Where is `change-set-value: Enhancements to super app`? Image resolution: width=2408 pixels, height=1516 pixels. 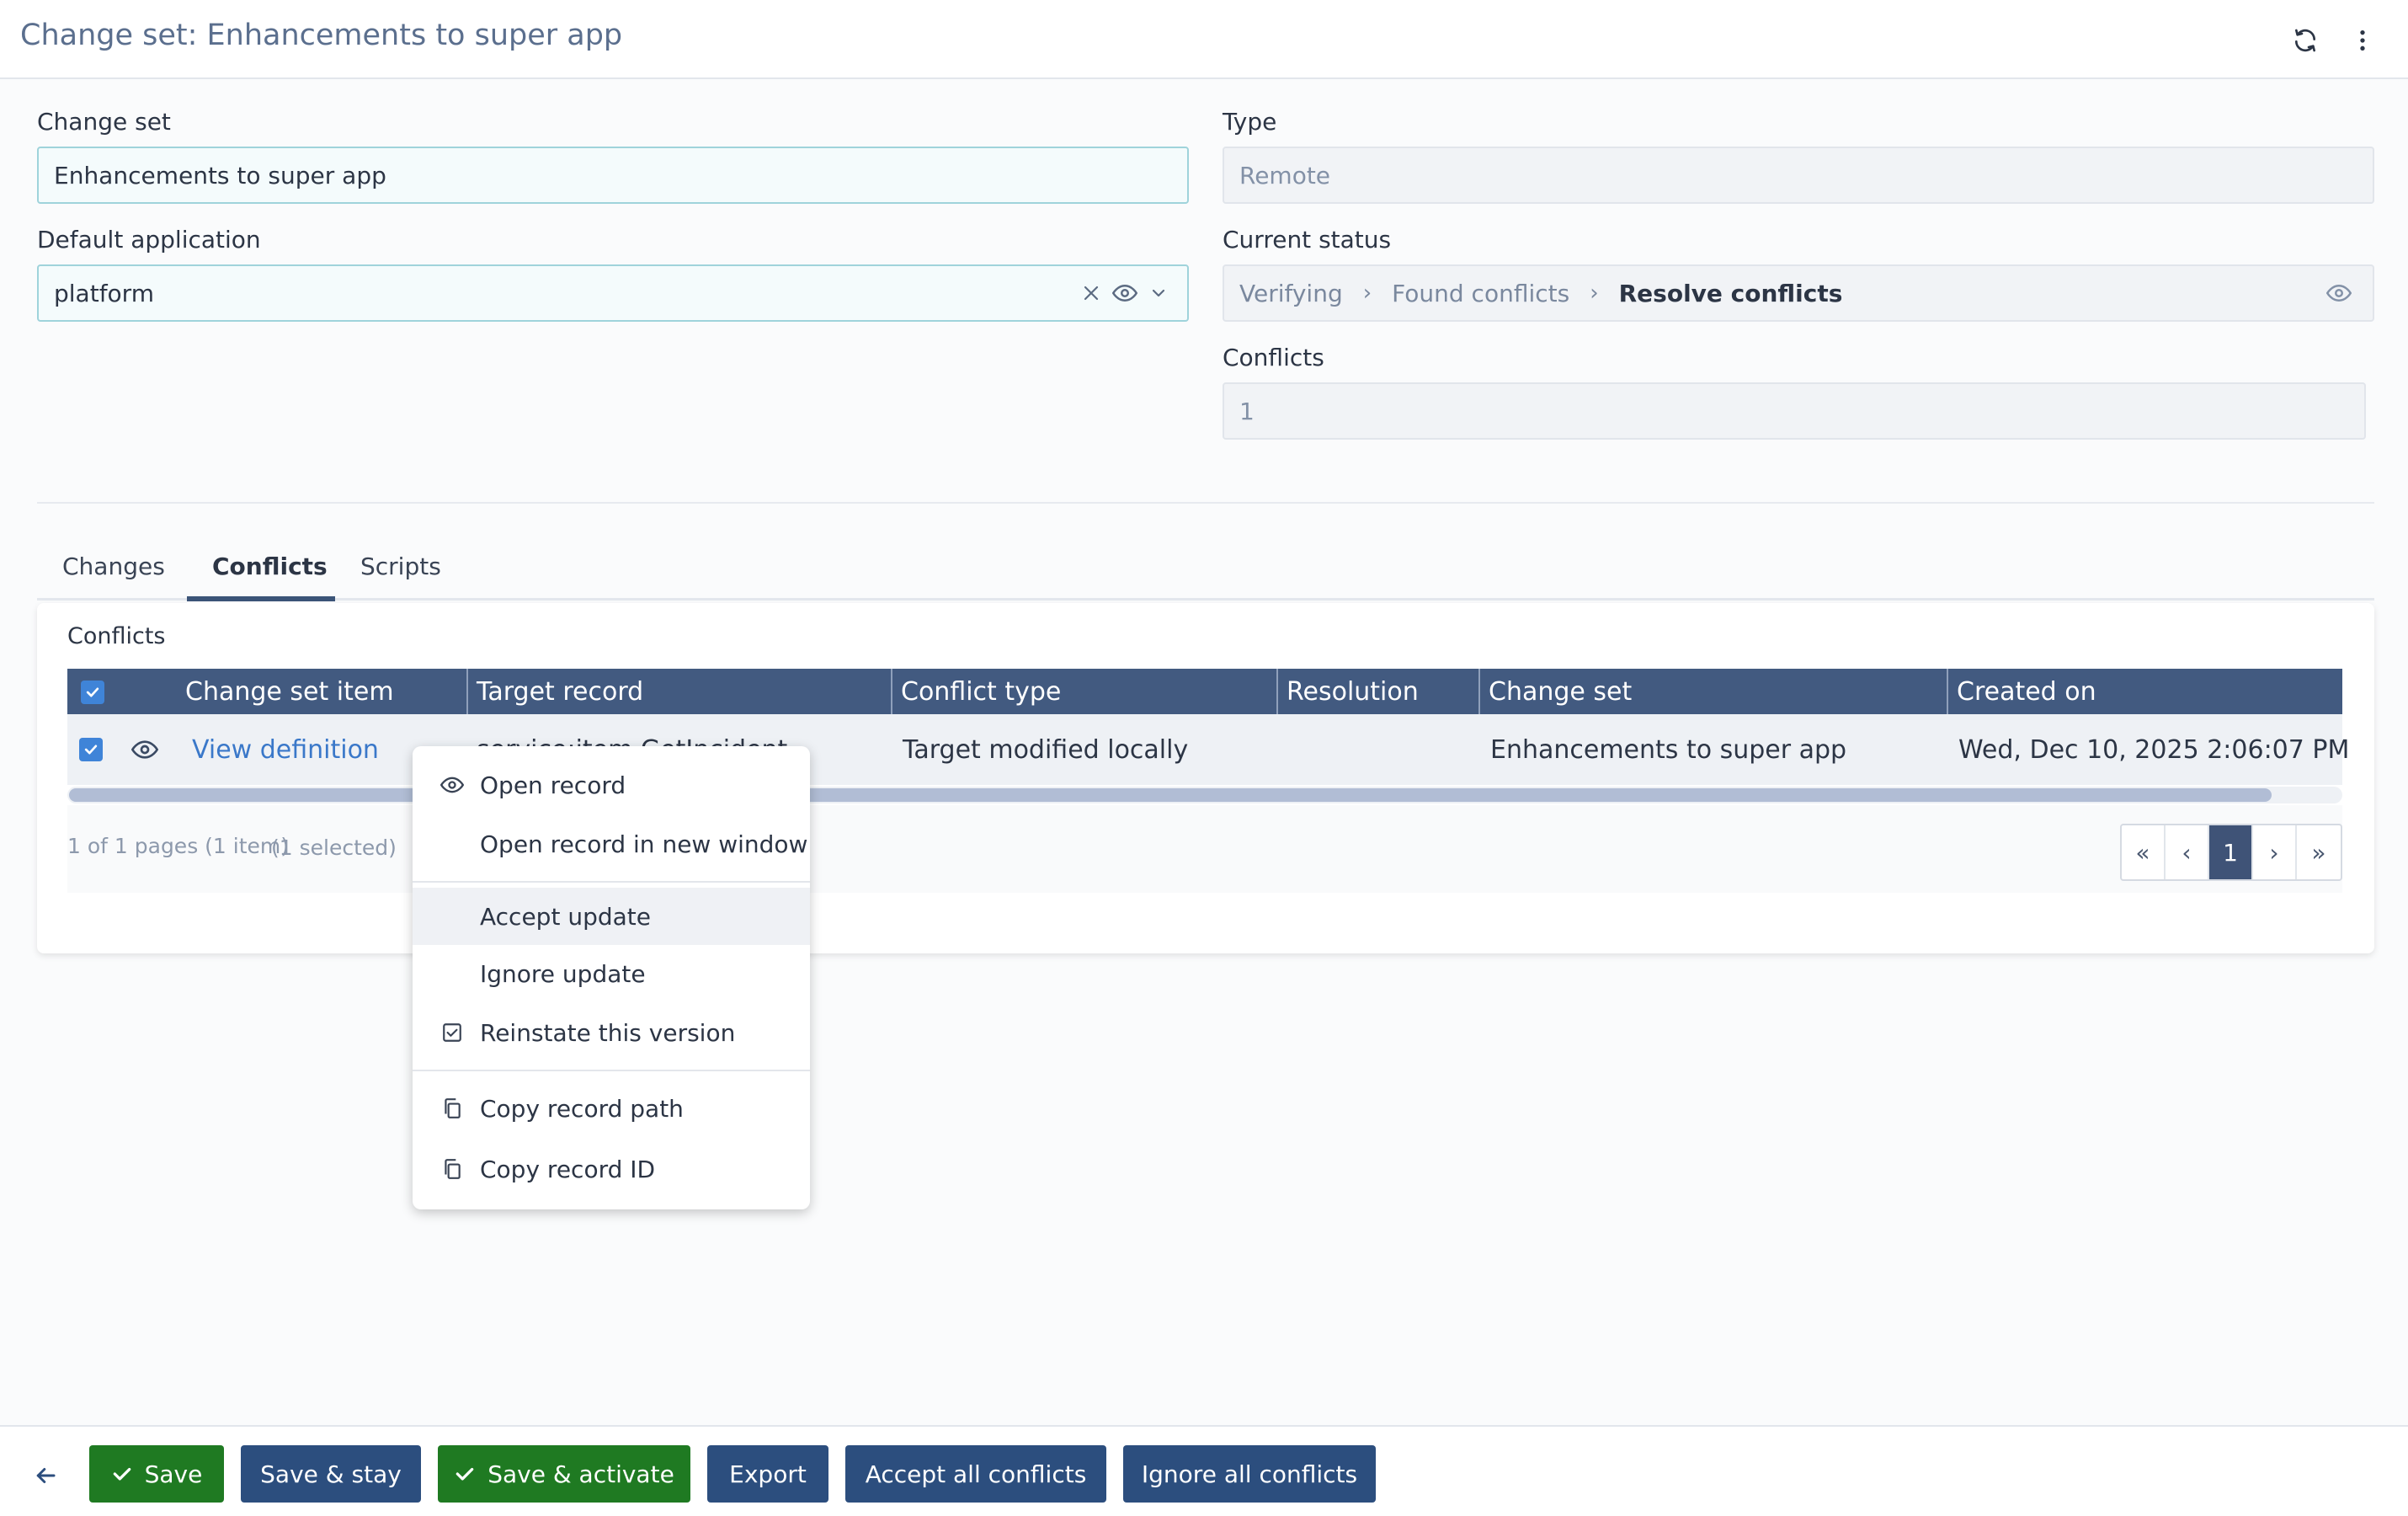
change-set-value: Enhancements to super app is located at coordinates (220, 175).